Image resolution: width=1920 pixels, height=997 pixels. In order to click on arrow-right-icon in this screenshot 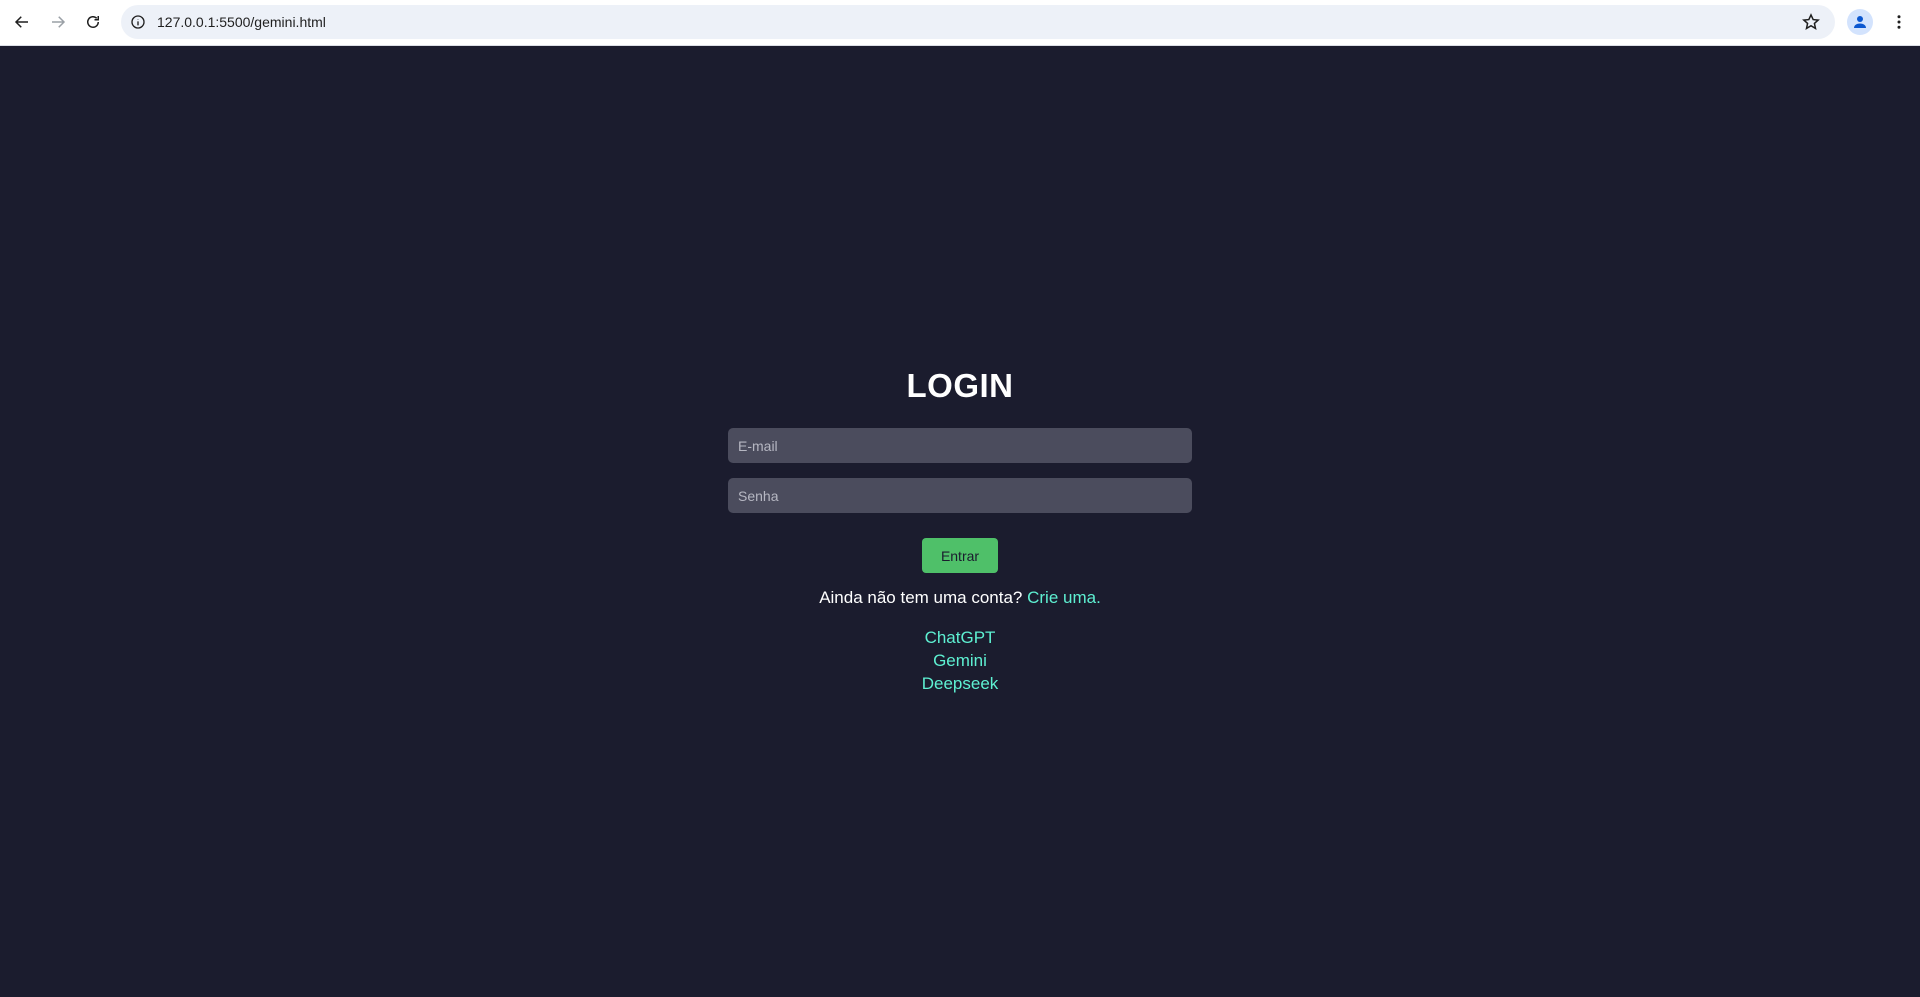, I will do `click(59, 22)`.